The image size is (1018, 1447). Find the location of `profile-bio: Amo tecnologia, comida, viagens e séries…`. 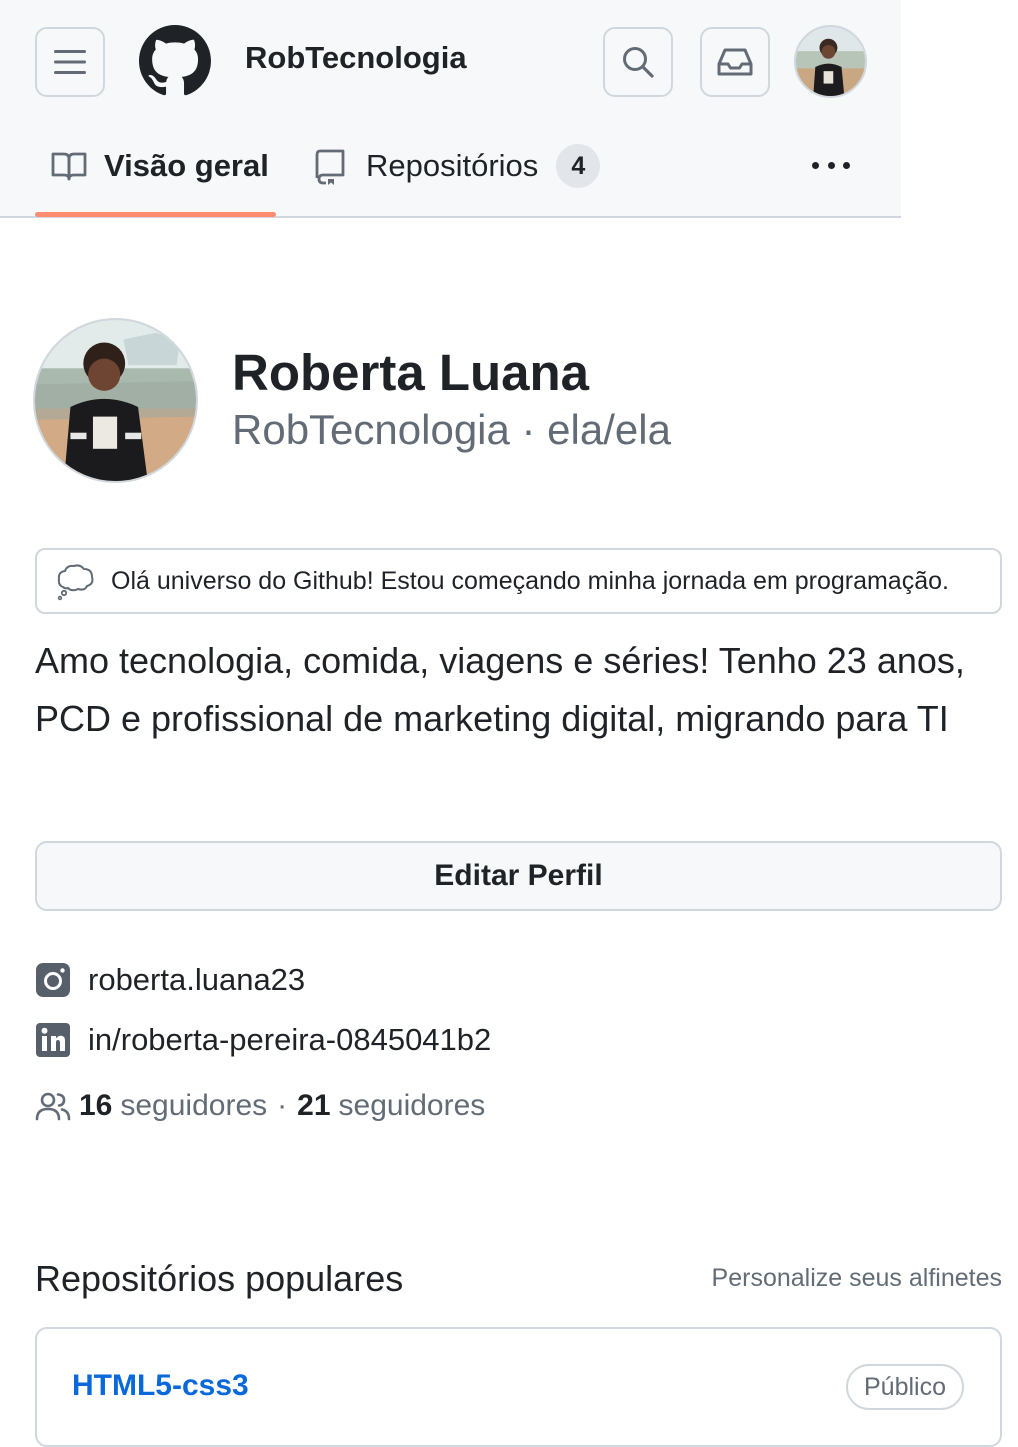

profile-bio: Amo tecnologia, comida, viagens e séries… is located at coordinates (500, 689).